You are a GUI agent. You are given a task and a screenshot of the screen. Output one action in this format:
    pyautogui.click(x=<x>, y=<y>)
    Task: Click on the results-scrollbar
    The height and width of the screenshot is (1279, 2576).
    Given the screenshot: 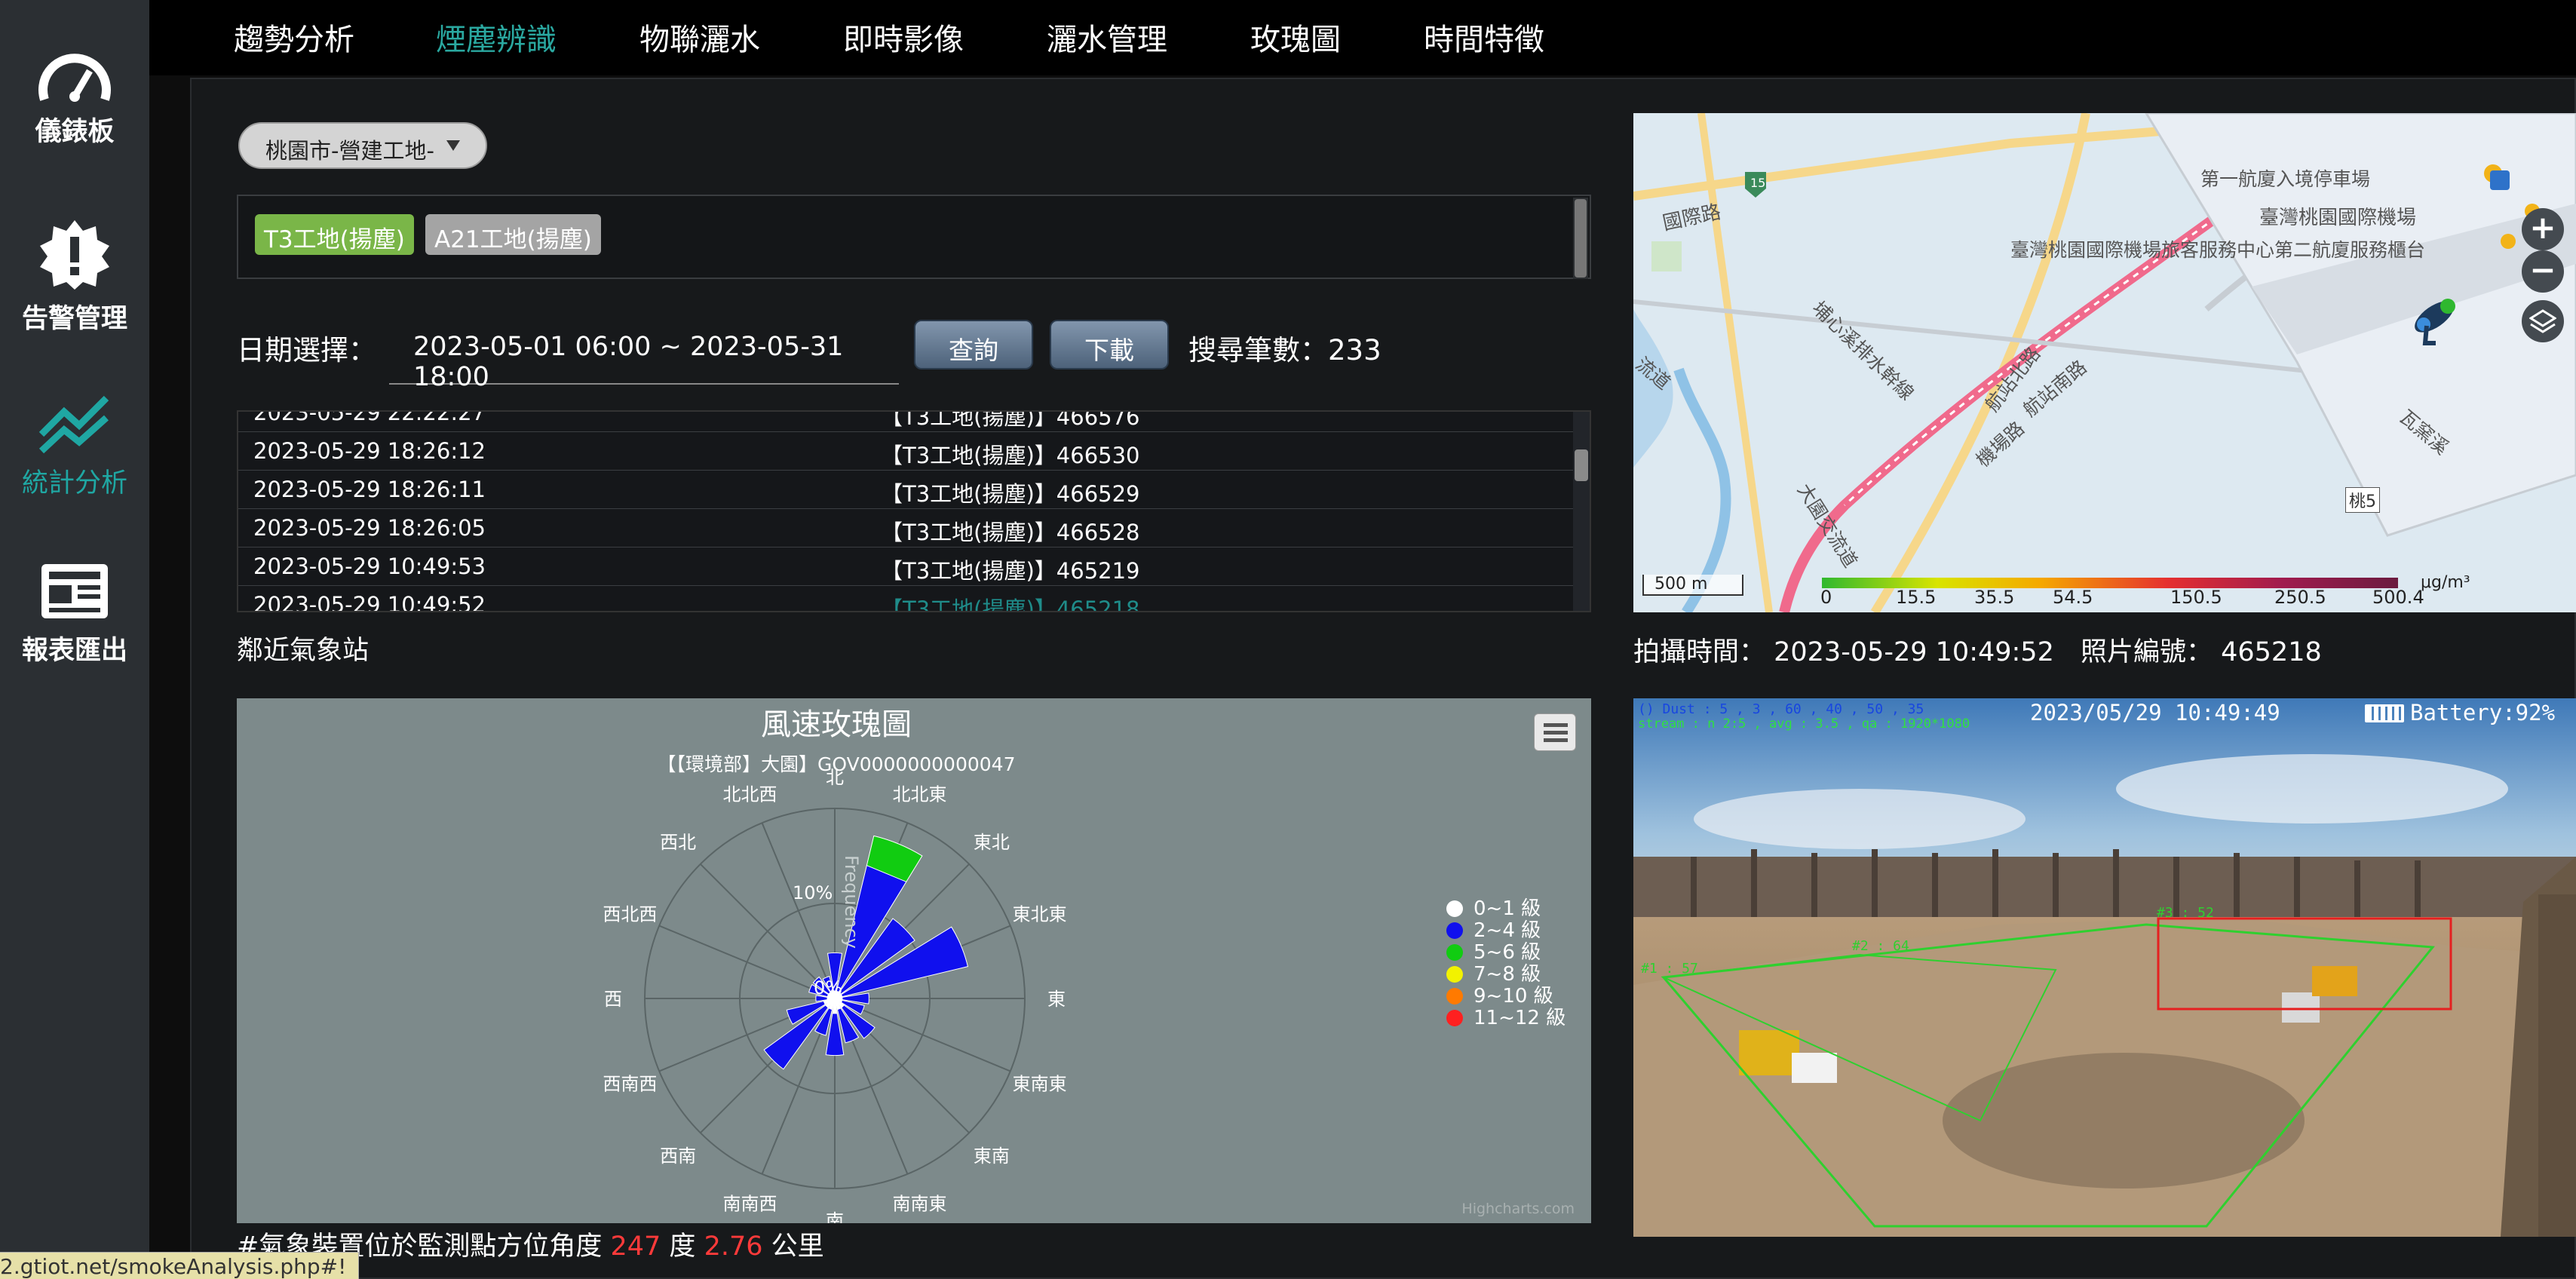 What is the action you would take?
    pyautogui.click(x=1581, y=511)
    